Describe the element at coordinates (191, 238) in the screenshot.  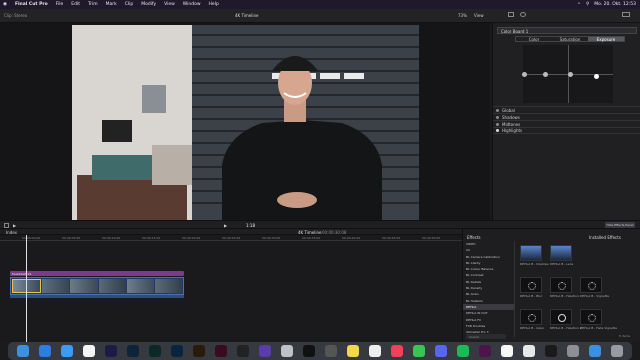
I see `ruler-tick: 00:00:20:00` at that location.